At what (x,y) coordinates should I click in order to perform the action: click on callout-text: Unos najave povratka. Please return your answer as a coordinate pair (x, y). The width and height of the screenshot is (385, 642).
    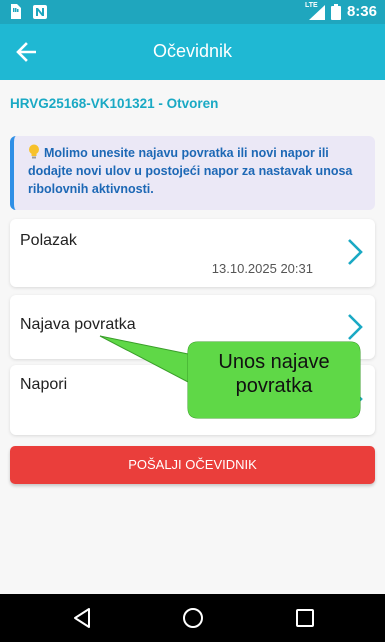
    Looking at the image, I should click on (274, 374).